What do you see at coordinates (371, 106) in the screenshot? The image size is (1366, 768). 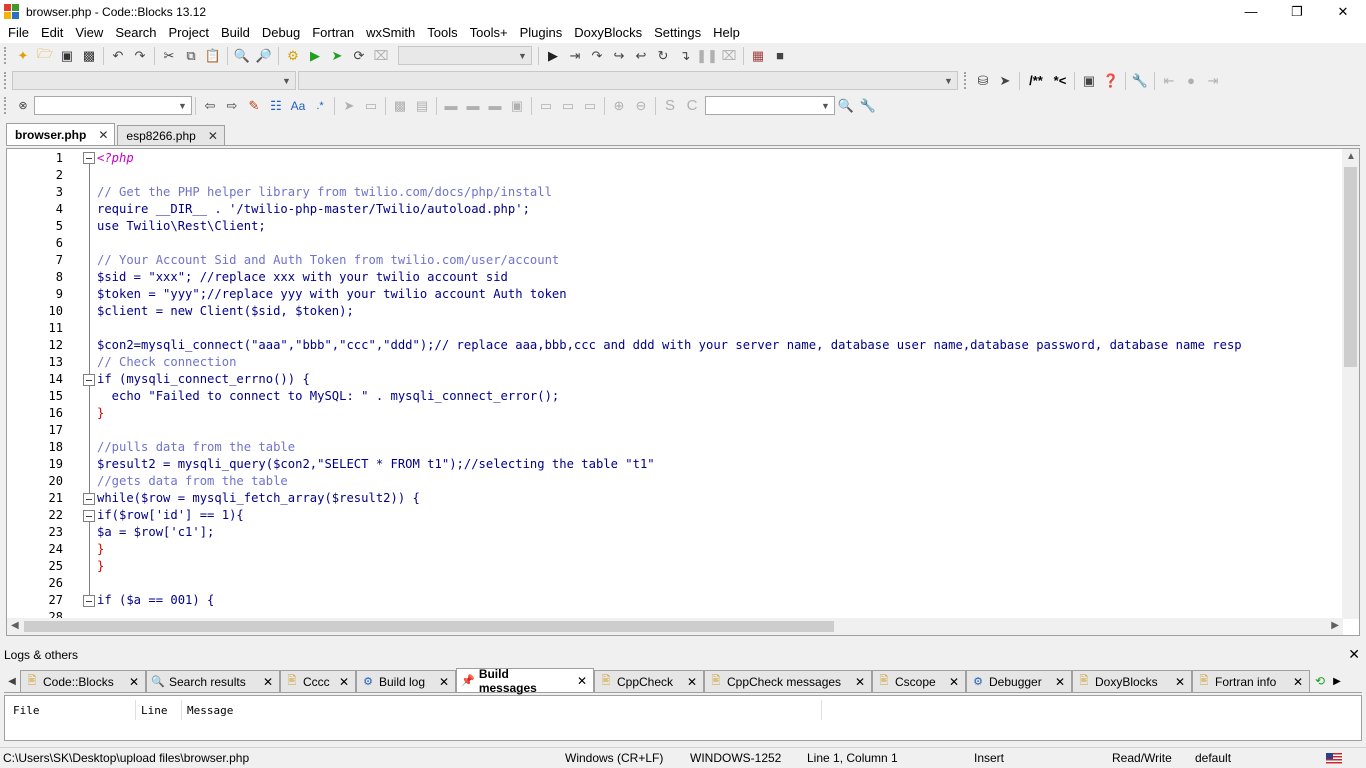 I see `rect-shape-icon: ▭` at bounding box center [371, 106].